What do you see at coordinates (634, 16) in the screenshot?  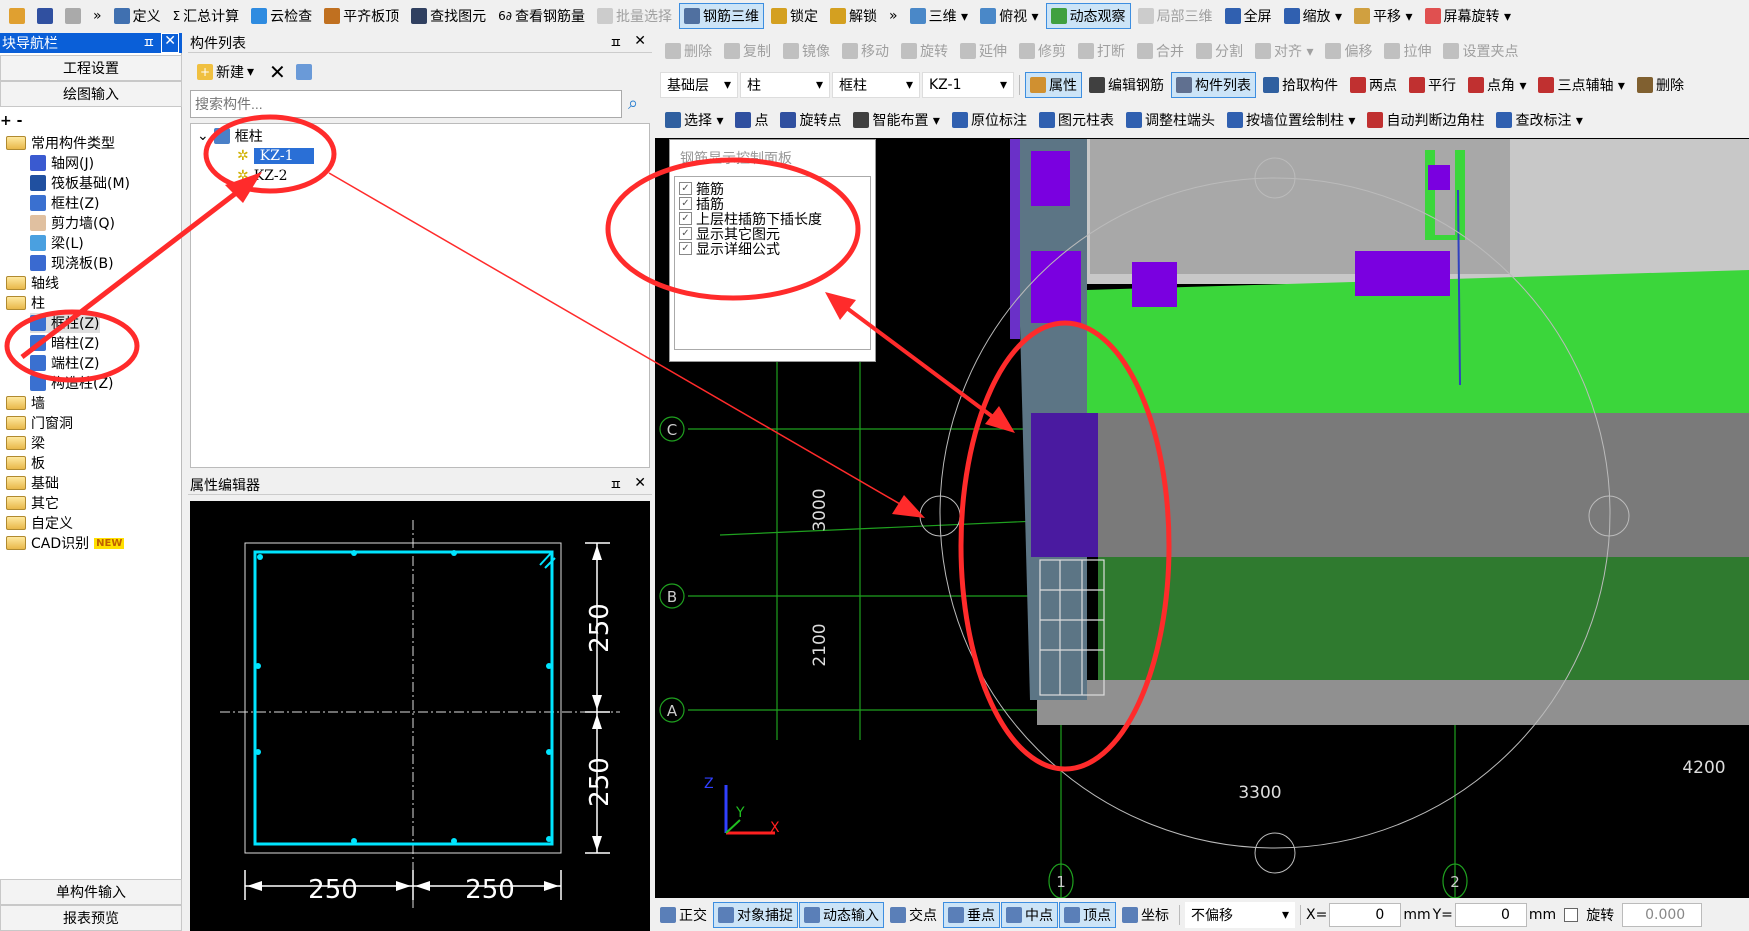 I see `batch-select-button: 批量选择` at bounding box center [634, 16].